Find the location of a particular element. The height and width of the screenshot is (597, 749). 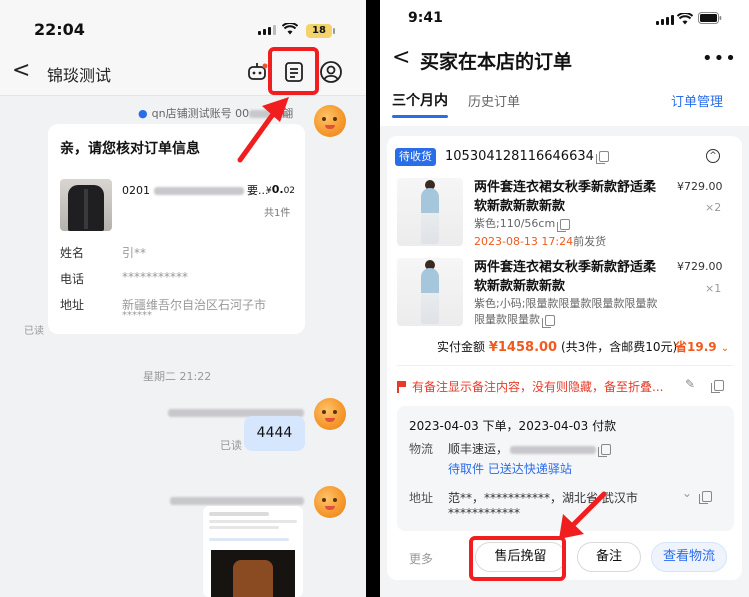

screenshot-message is located at coordinates (253, 551).